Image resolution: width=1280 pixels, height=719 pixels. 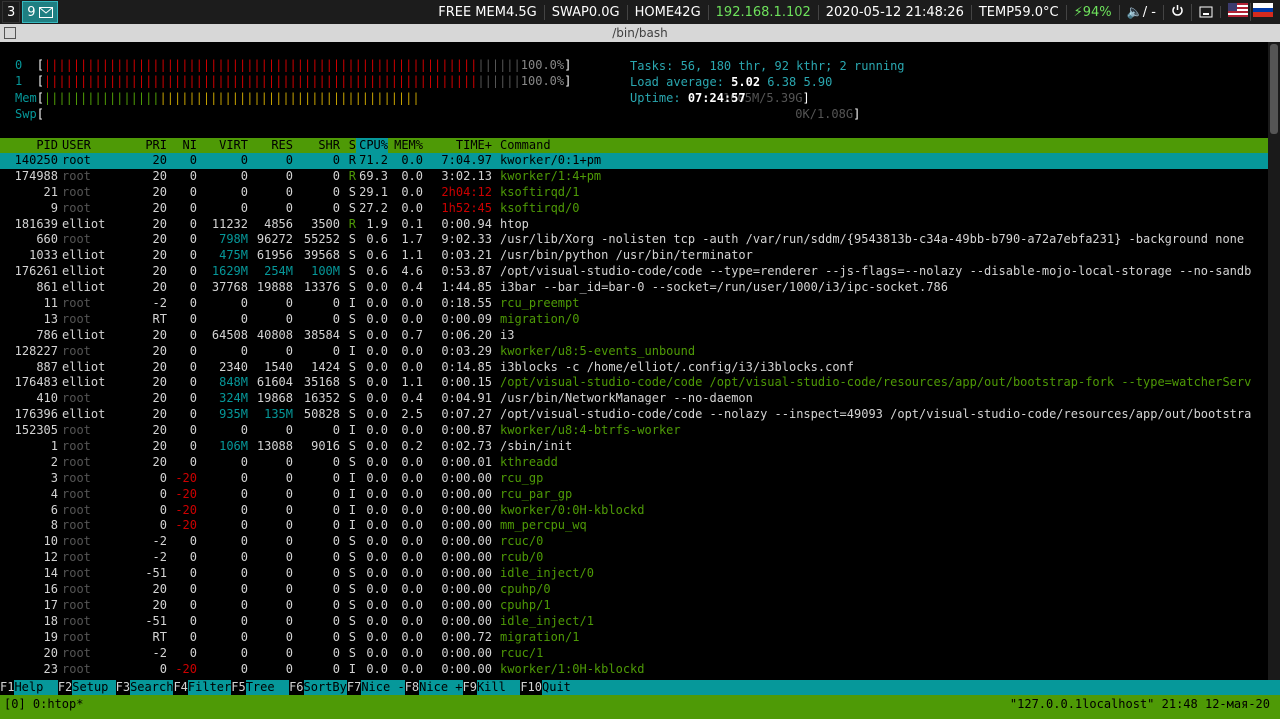 What do you see at coordinates (716, 98) in the screenshot?
I see `uptime-value: 07:24:57` at bounding box center [716, 98].